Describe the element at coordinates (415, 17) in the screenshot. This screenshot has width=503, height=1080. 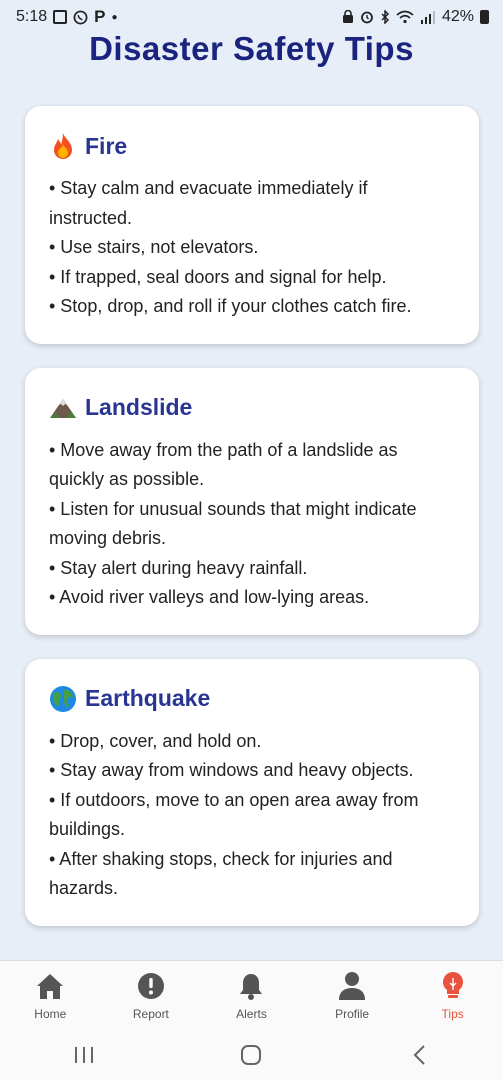
I see `status-right: 42%` at that location.